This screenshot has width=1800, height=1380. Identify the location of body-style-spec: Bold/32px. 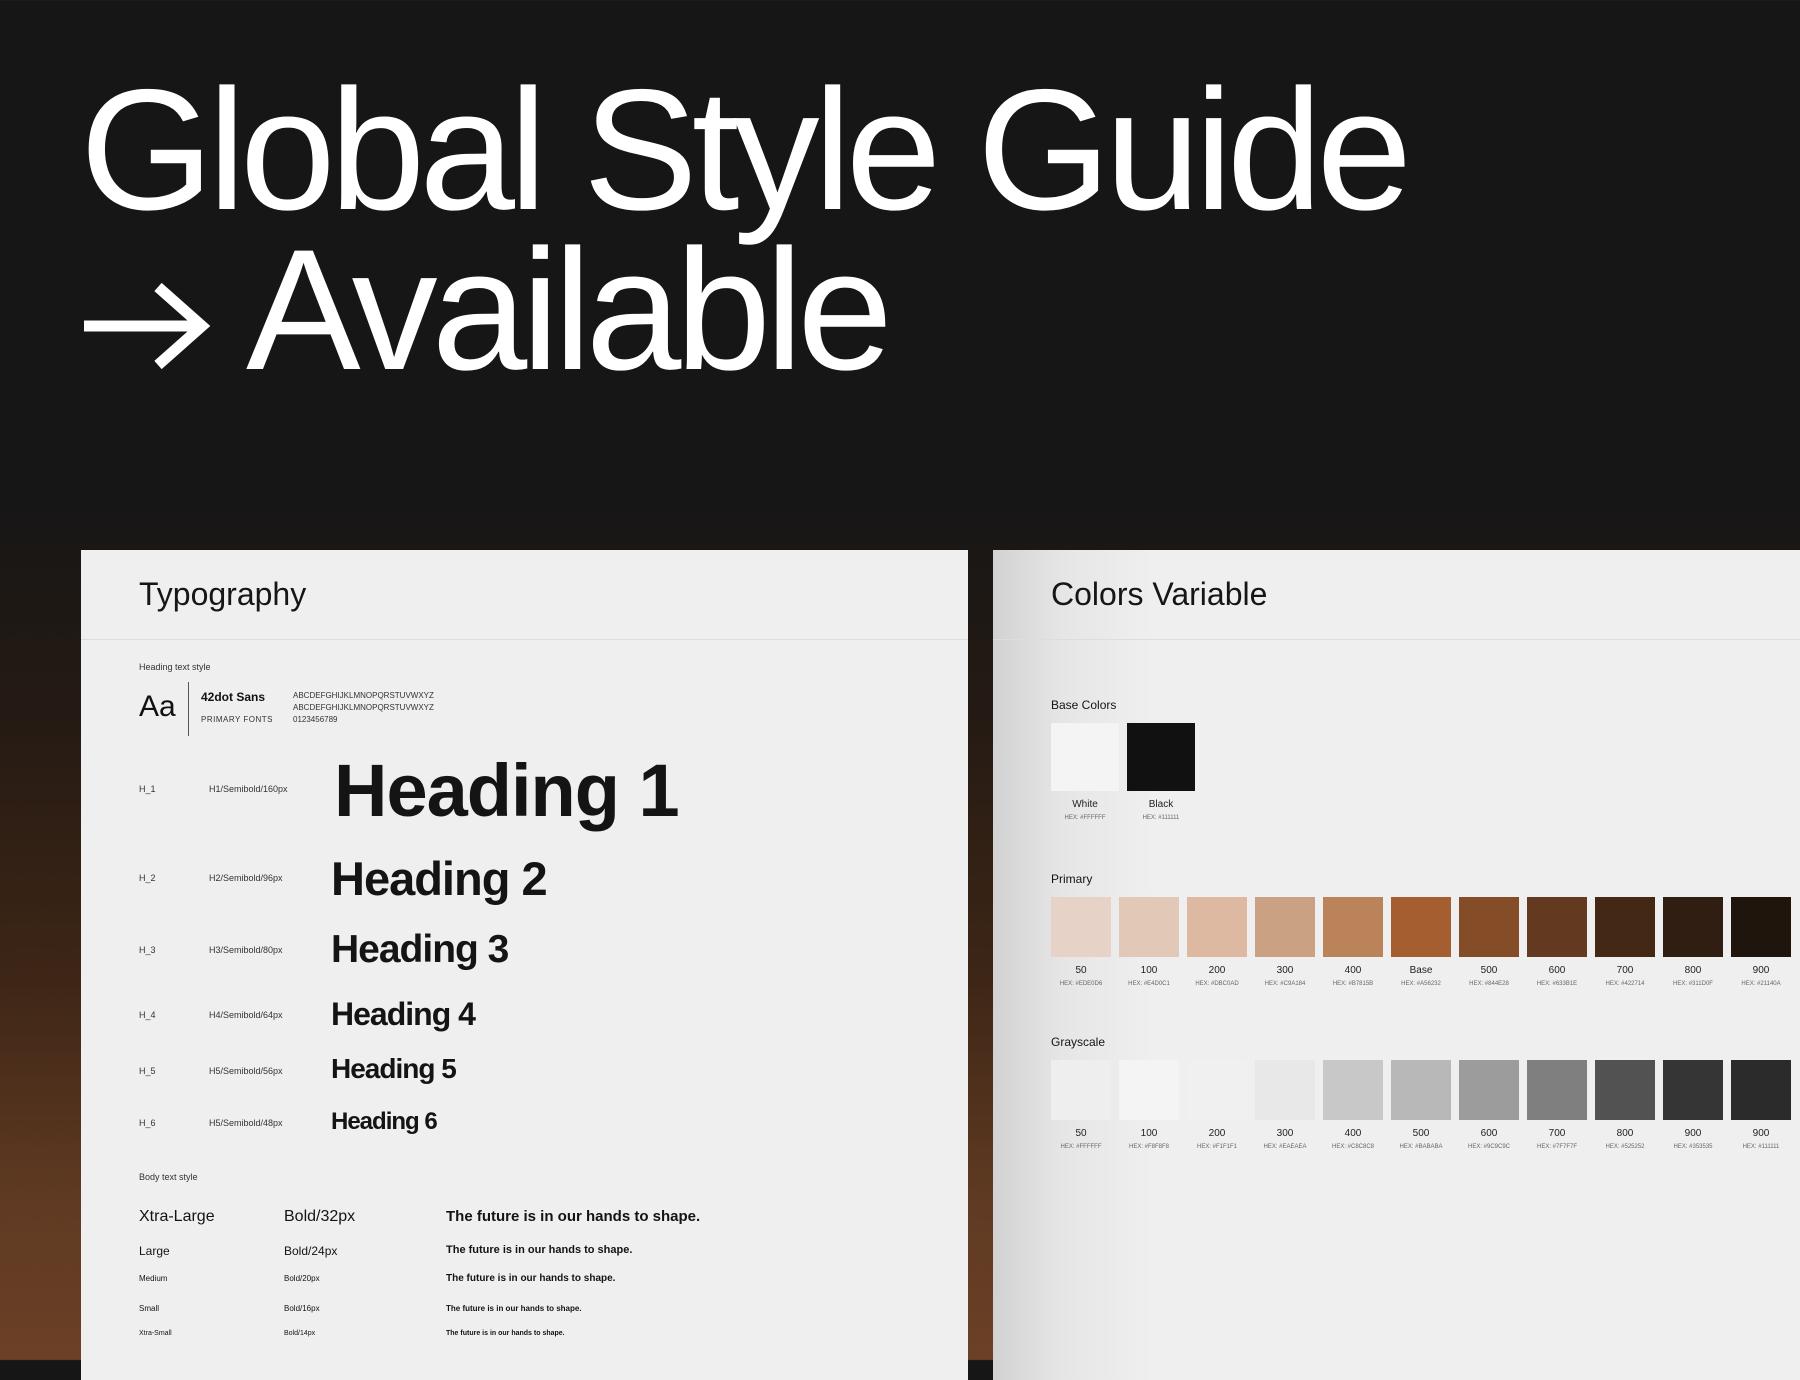
(320, 1216).